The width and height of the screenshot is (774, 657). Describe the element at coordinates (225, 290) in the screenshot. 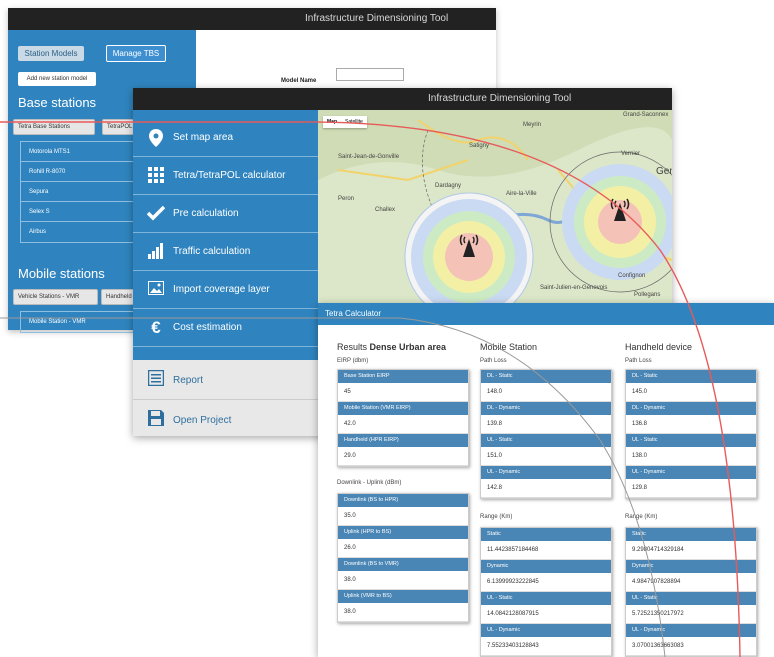

I see `menu-import-coverage: Import coverage layer` at that location.